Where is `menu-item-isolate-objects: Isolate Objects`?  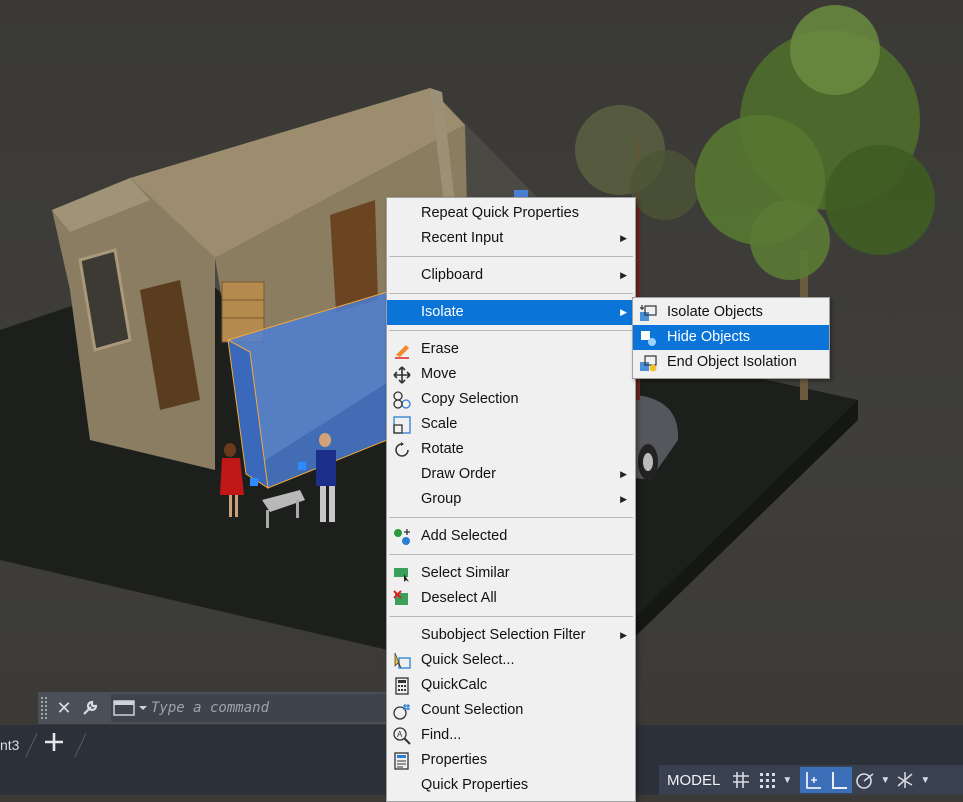 menu-item-isolate-objects: Isolate Objects is located at coordinates (731, 312).